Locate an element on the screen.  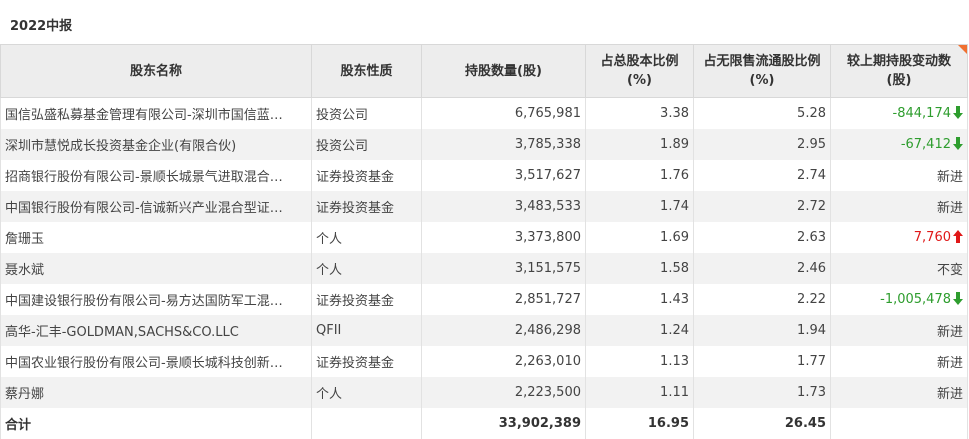
table-row: 蔡丹娜 个人 2,223,500 1.11 1.73 新进 is located at coordinates (484, 392).